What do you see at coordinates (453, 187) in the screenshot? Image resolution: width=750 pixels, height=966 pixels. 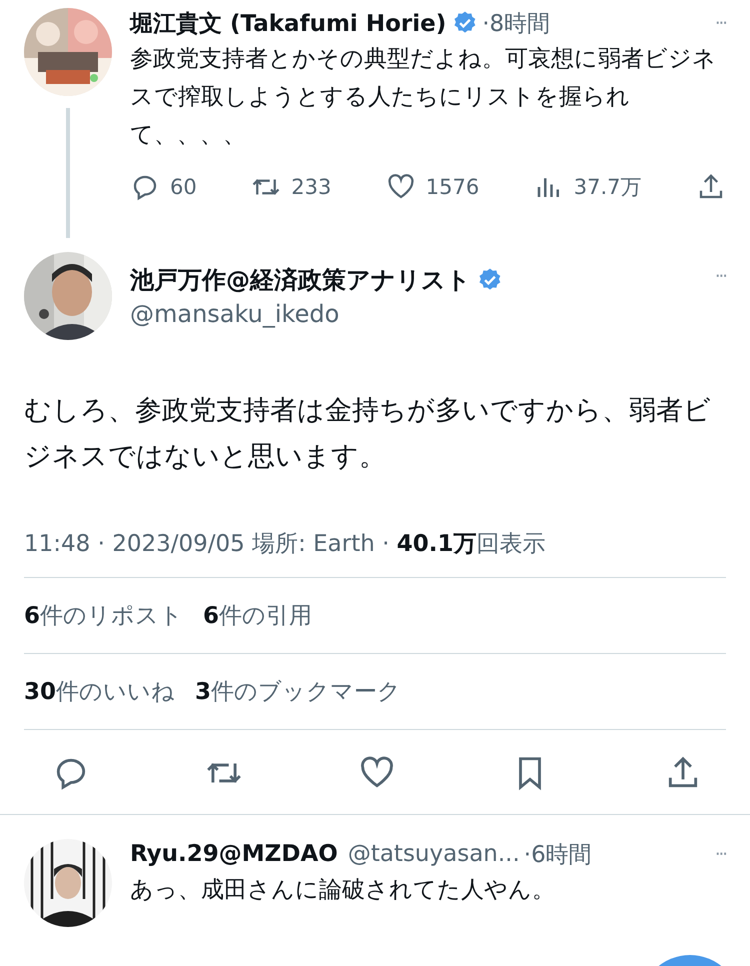 I see `action-count: 1576` at bounding box center [453, 187].